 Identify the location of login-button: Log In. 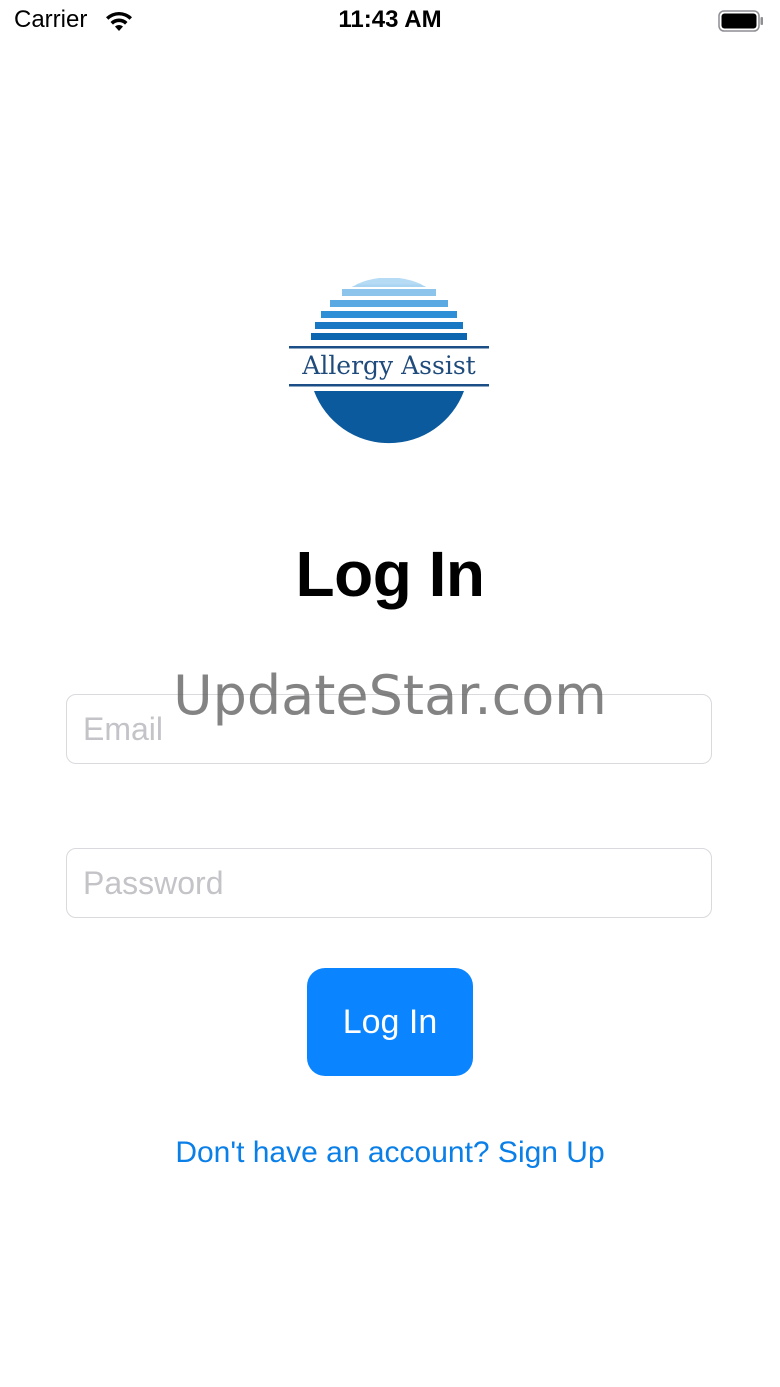
(390, 1022).